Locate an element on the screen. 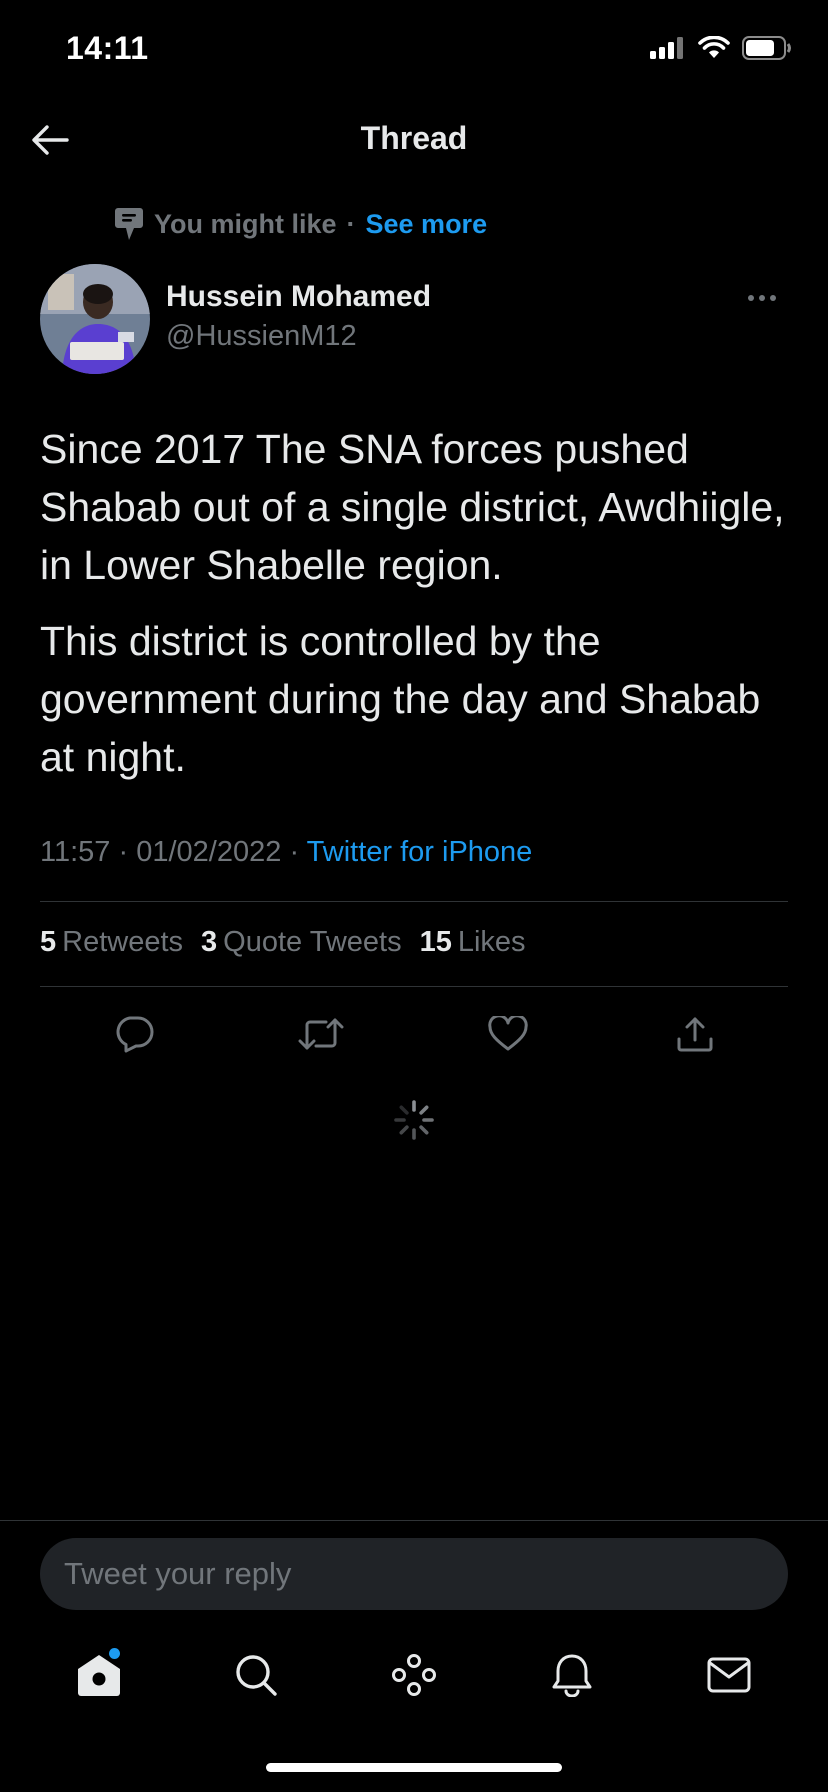 The image size is (828, 1792). notification-dot is located at coordinates (114, 1653).